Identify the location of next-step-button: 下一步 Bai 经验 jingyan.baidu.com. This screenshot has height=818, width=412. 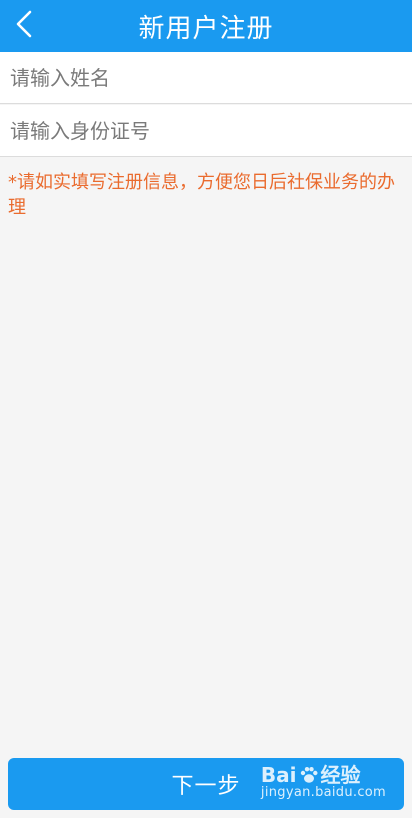
(206, 784).